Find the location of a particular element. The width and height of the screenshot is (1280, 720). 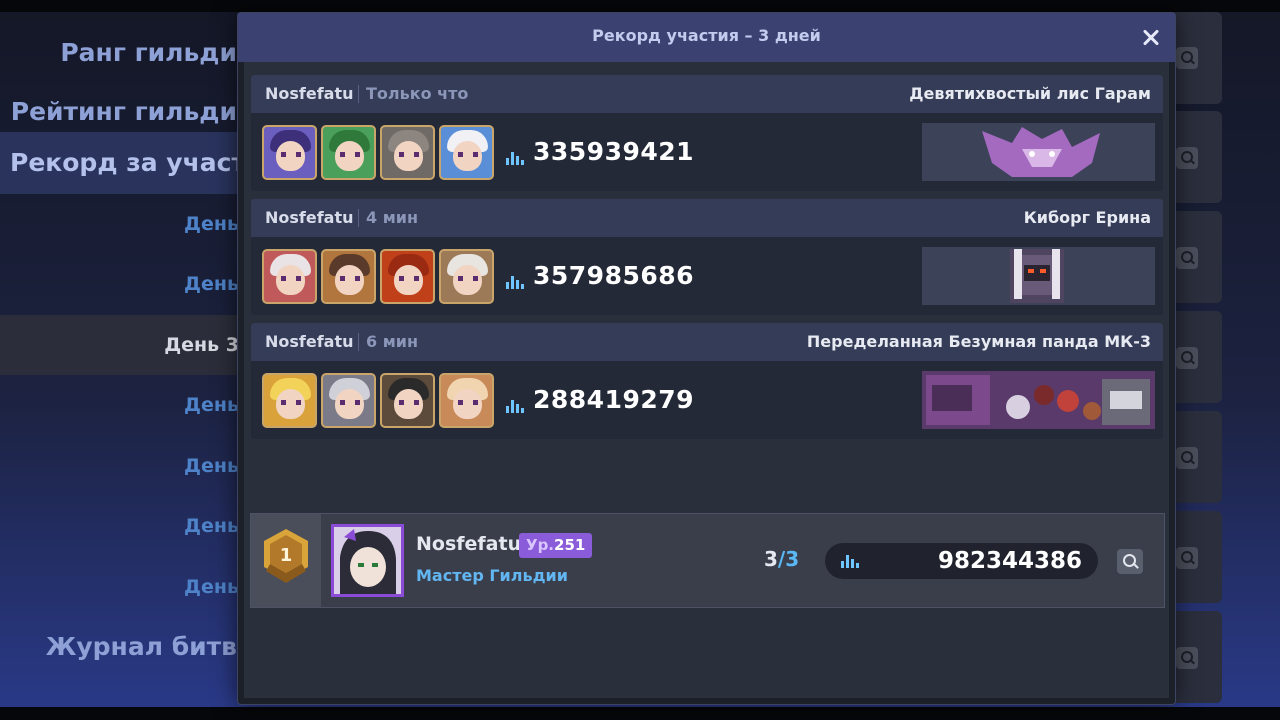

boss-fox-image is located at coordinates (1038, 152).